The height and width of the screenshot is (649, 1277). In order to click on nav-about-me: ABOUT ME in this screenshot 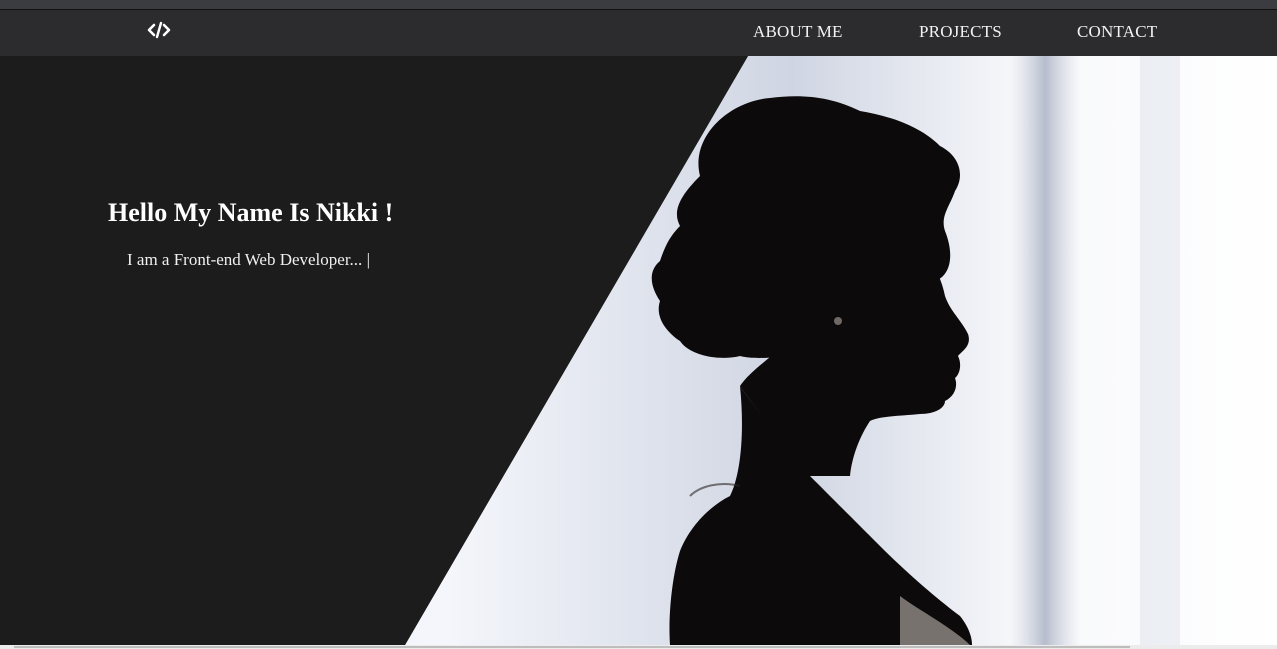, I will do `click(798, 32)`.